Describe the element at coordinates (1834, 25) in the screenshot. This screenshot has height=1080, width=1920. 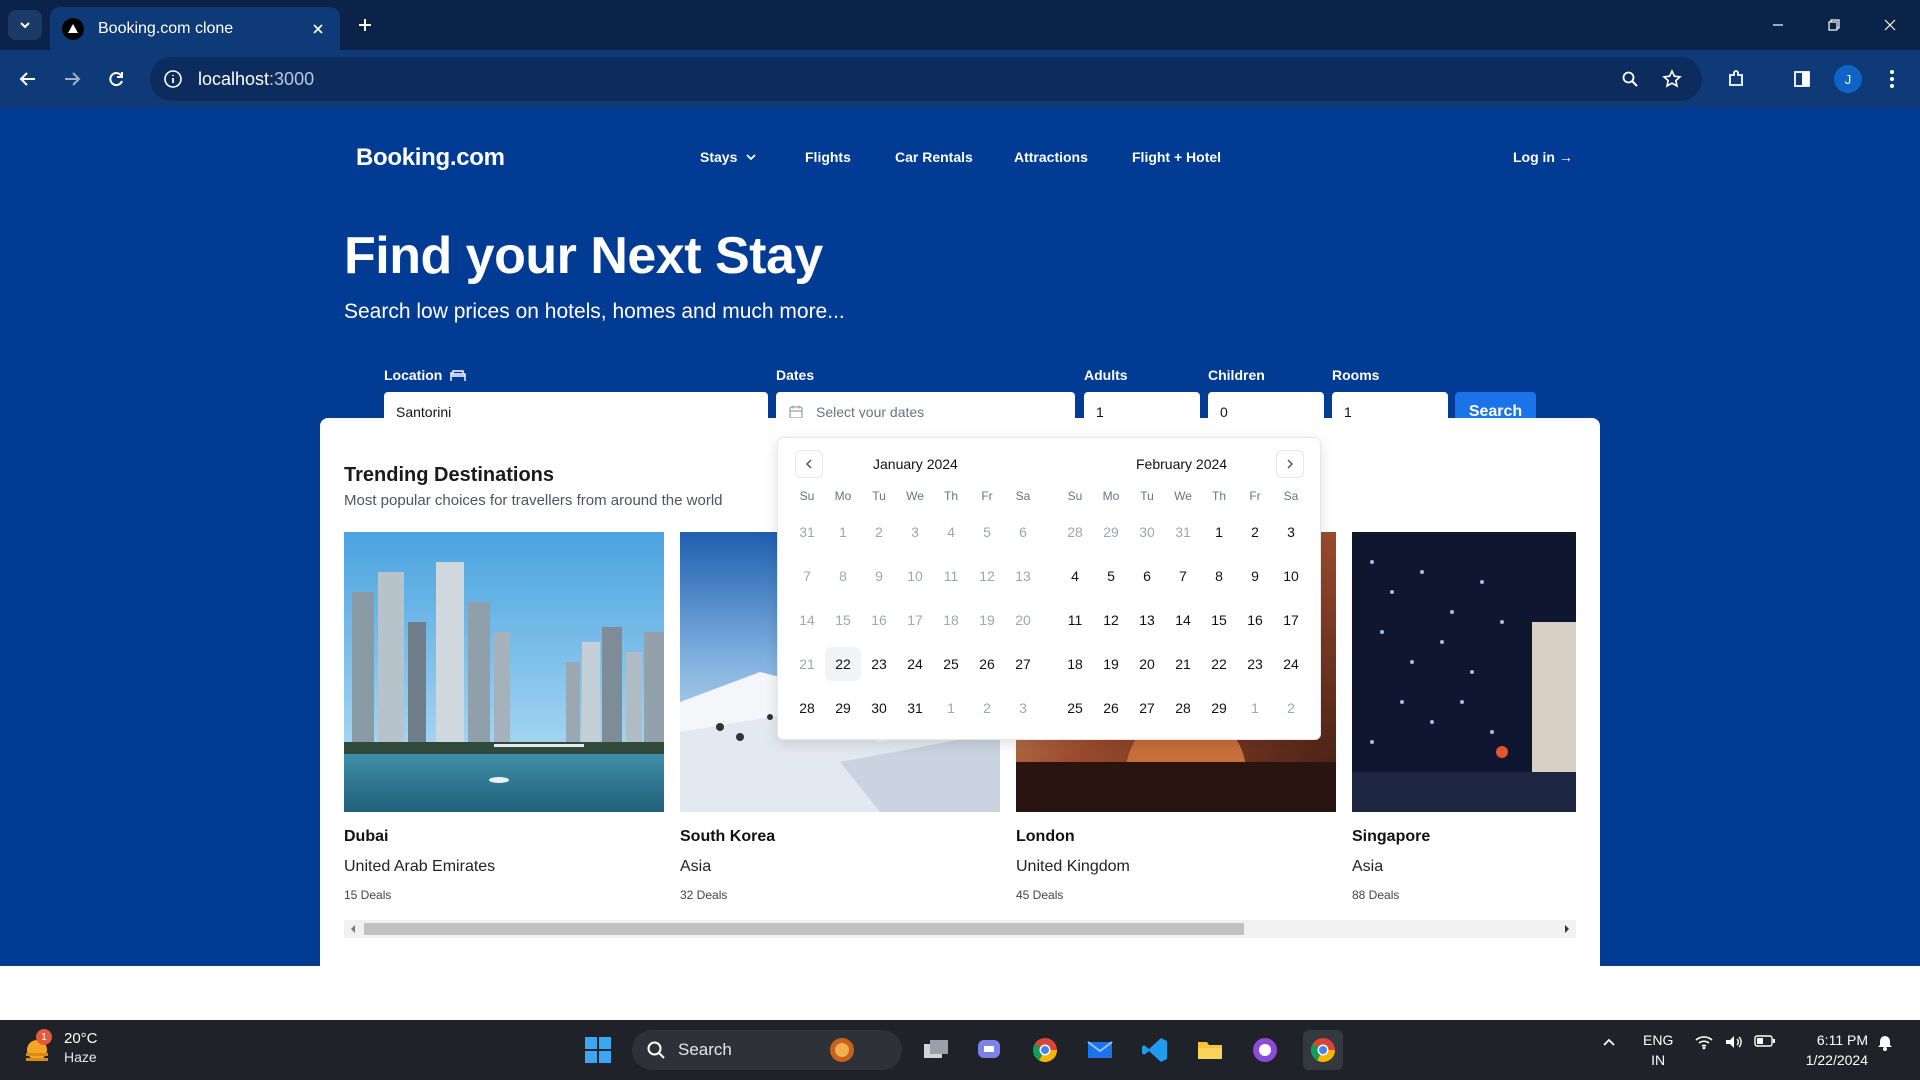
I see `restore-button` at that location.